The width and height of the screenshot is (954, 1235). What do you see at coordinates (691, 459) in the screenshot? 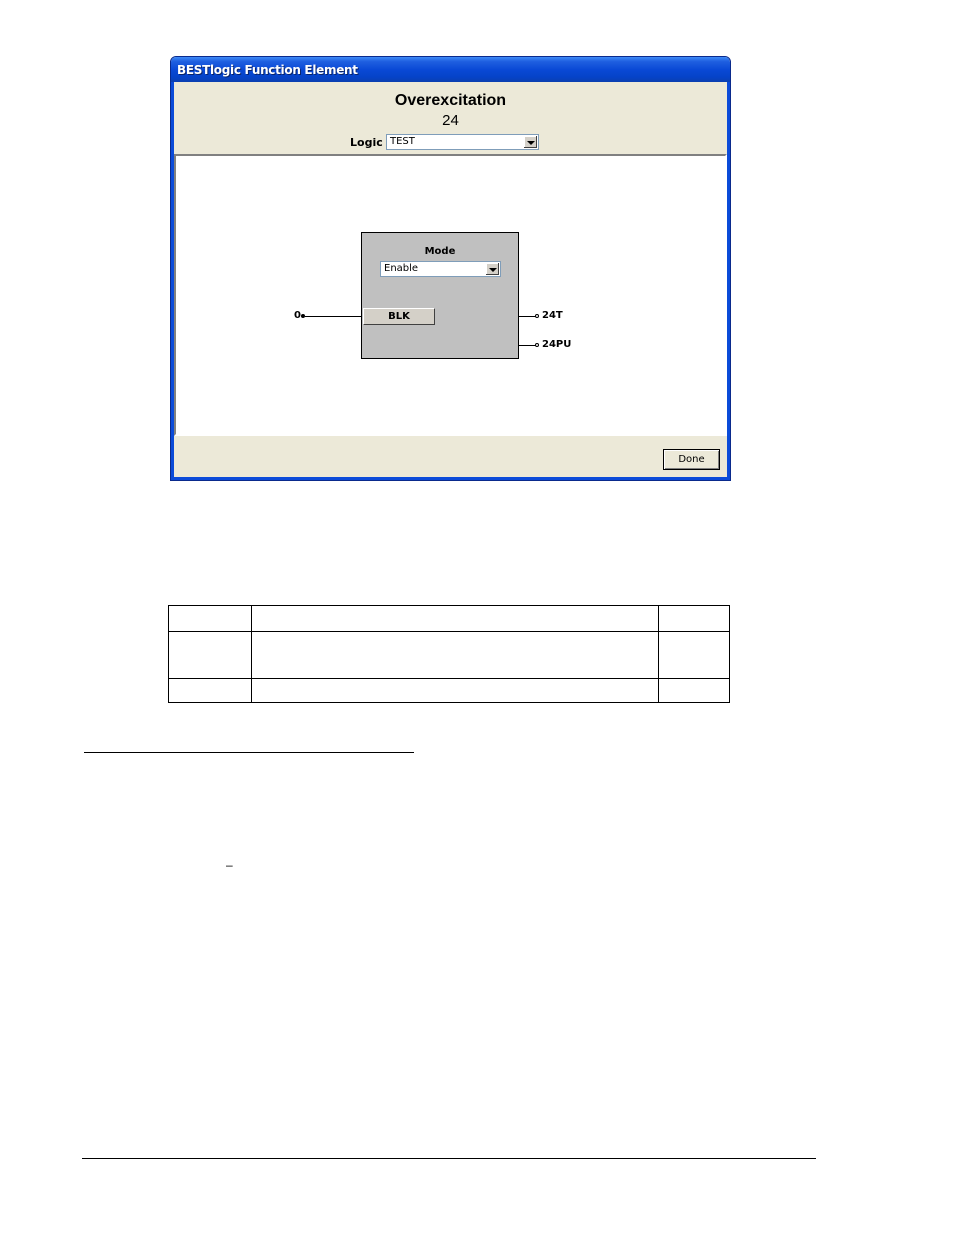
I see `done-button: Done` at bounding box center [691, 459].